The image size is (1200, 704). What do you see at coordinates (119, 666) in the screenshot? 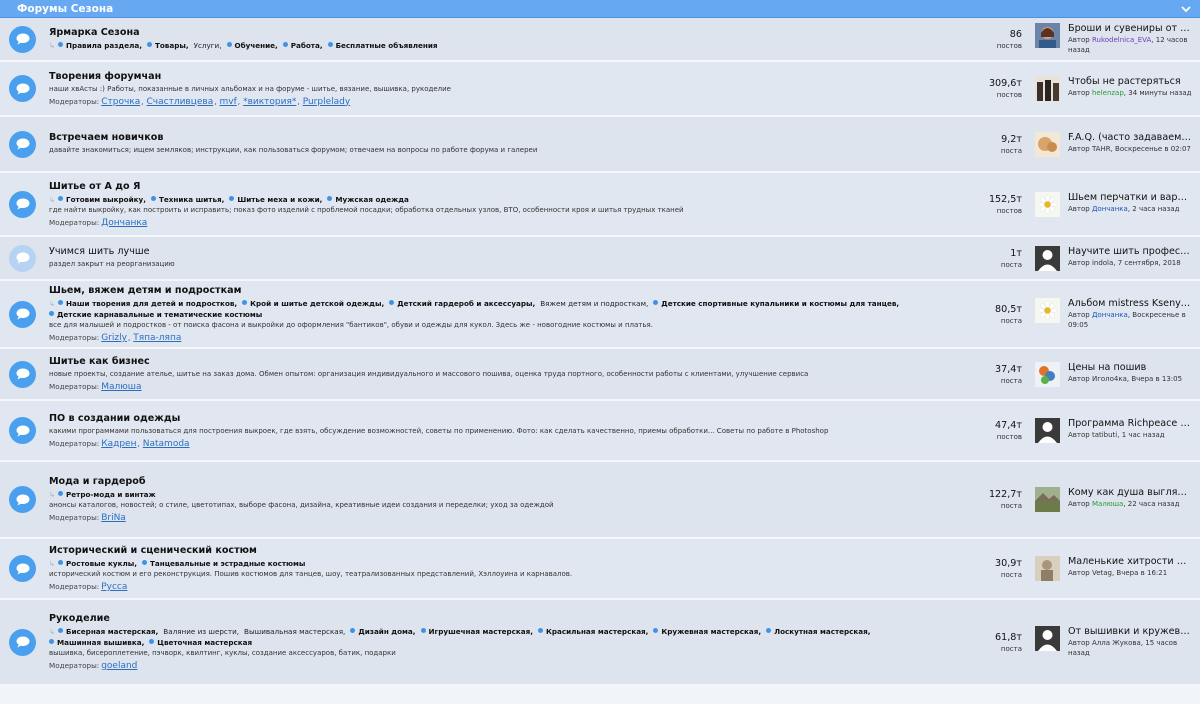
I see `moderator-link: goeland` at bounding box center [119, 666].